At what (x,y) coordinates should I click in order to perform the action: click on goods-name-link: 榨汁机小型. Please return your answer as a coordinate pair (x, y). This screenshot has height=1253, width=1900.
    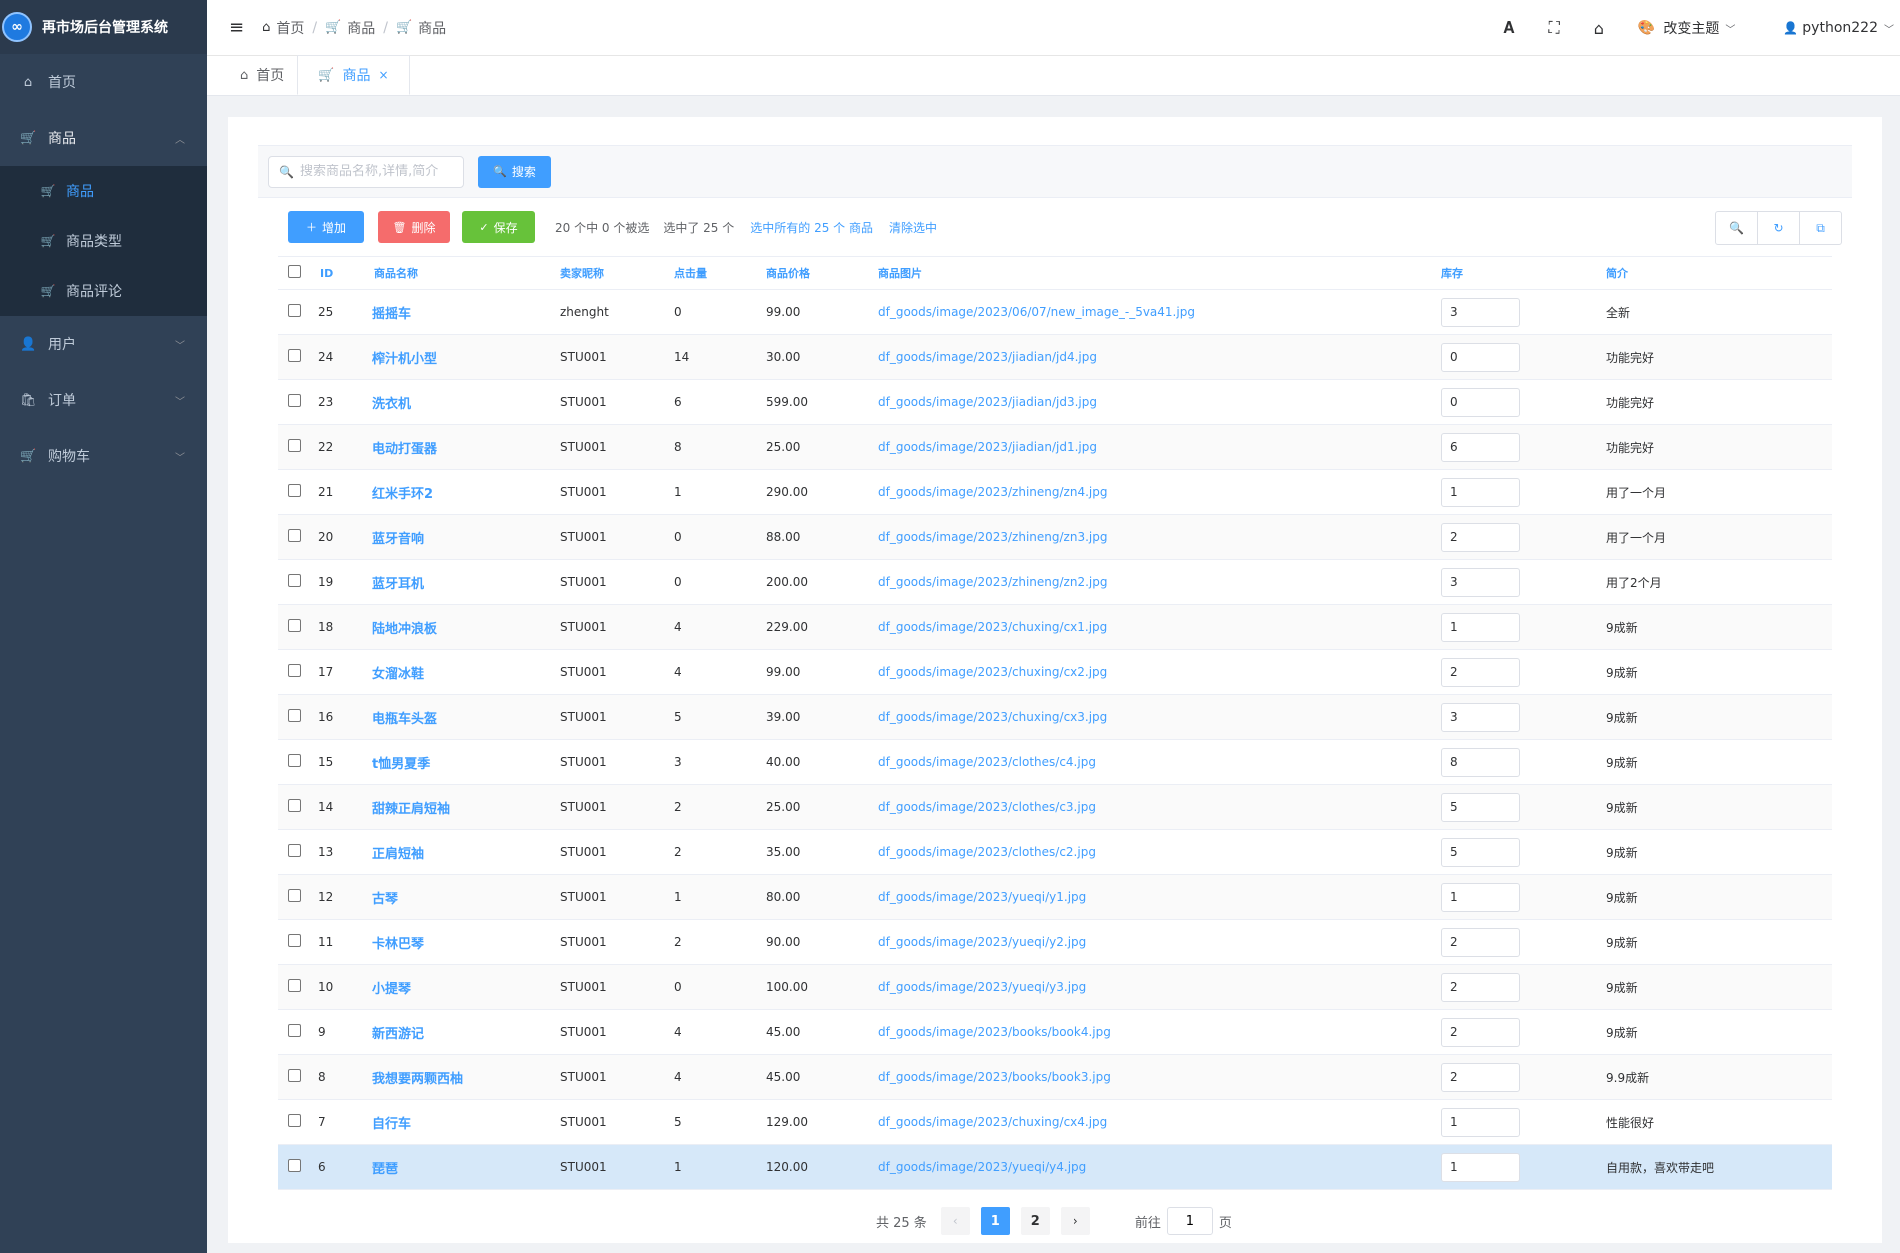
    Looking at the image, I should click on (404, 359).